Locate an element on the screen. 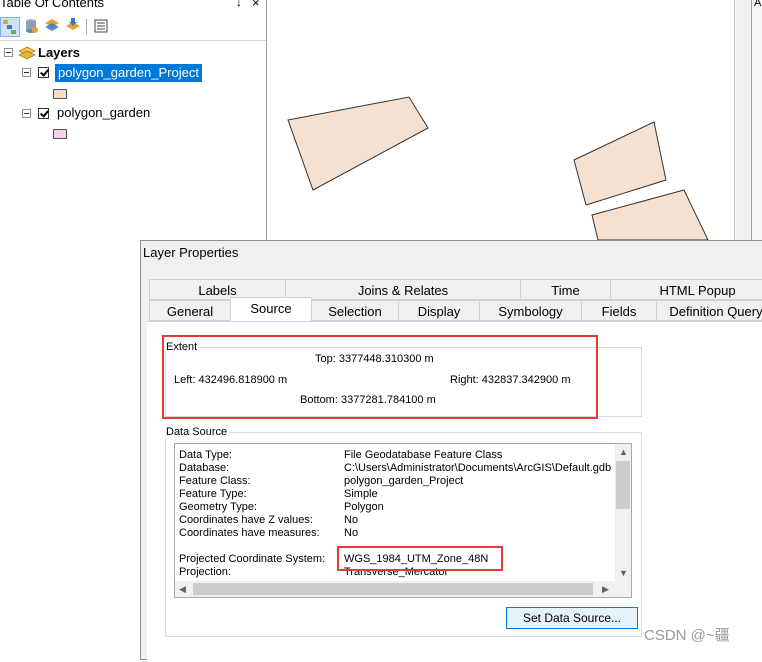  watermark: CSDN @~疆 is located at coordinates (687, 635).